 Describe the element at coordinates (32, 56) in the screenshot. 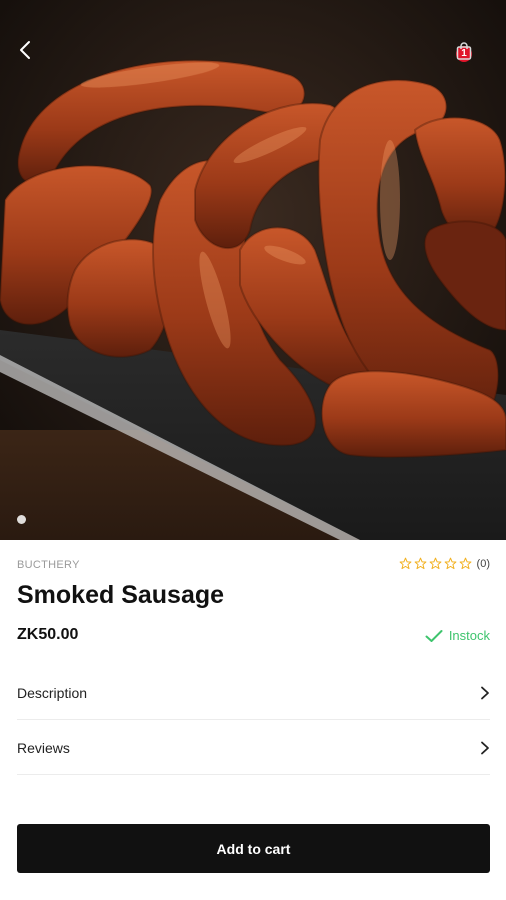

I see `back-button` at that location.